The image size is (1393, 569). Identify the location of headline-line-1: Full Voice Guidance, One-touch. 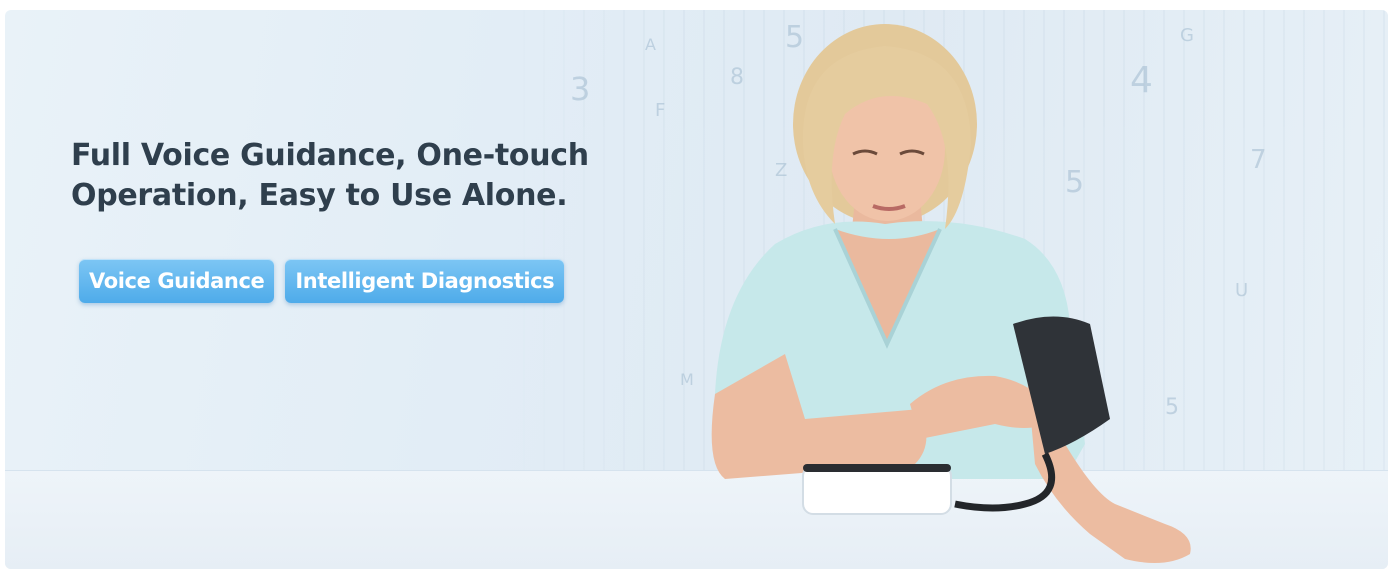
(330, 155).